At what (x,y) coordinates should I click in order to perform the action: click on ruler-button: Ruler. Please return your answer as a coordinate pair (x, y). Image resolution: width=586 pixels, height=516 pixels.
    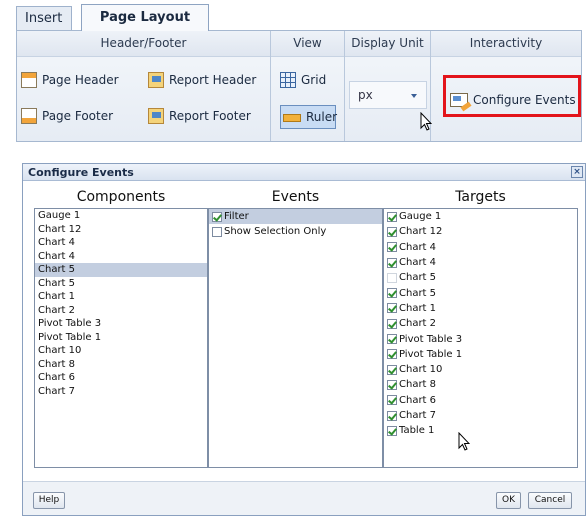
    Looking at the image, I should click on (310, 117).